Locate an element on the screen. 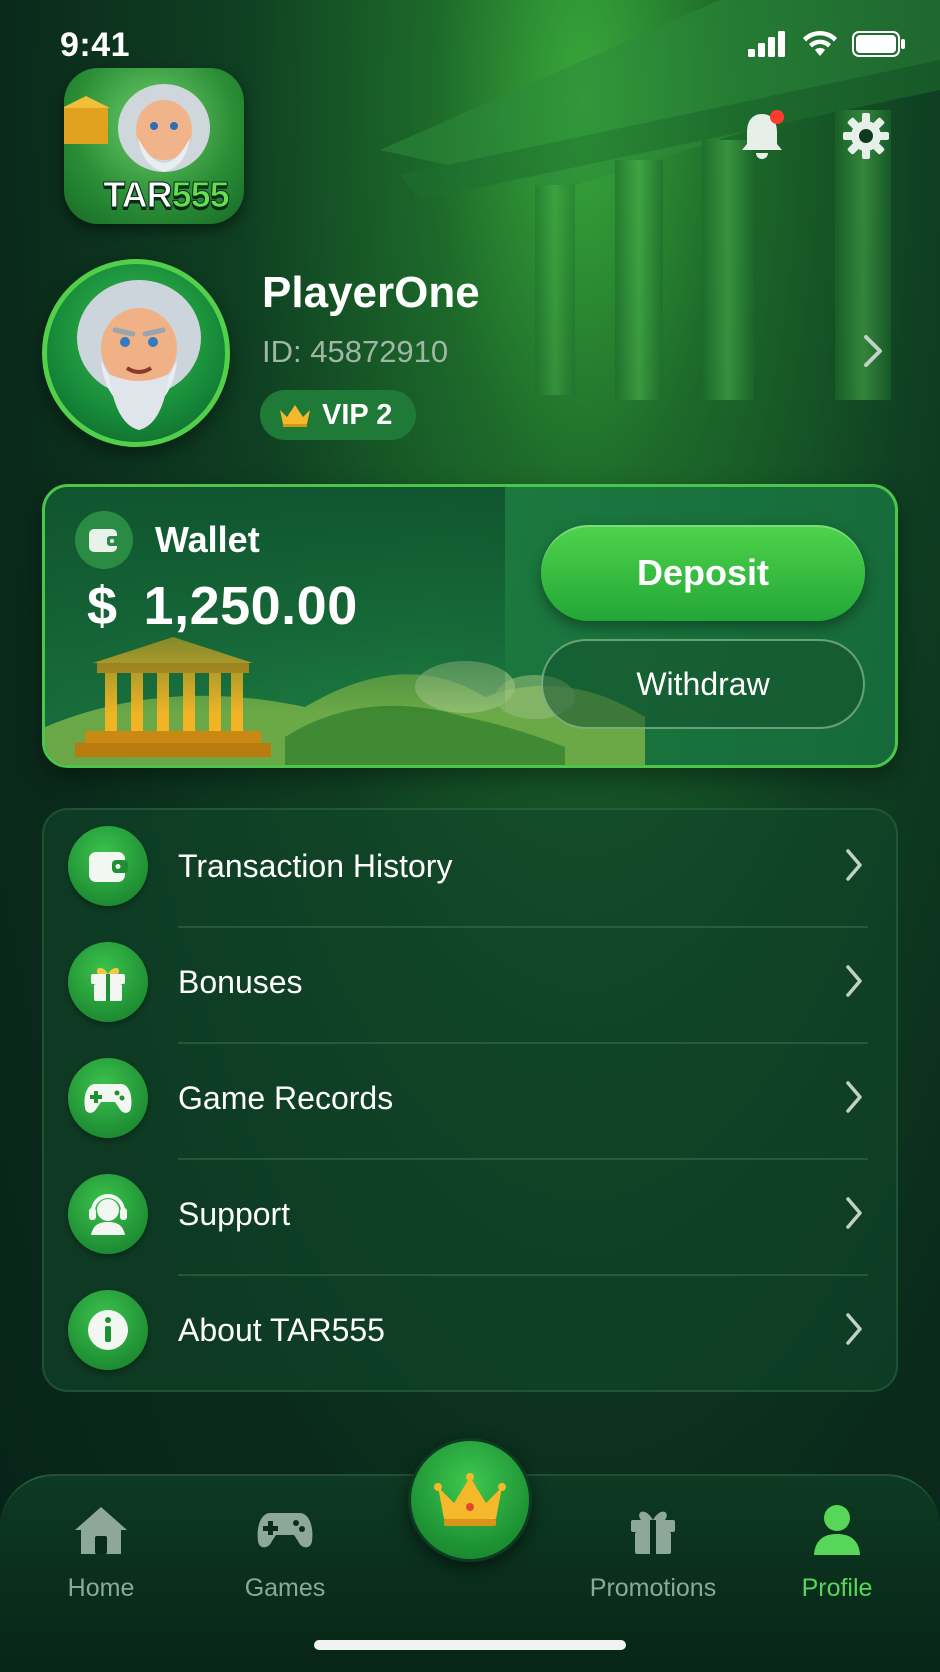 Image resolution: width=940 pixels, height=1672 pixels. info-icon is located at coordinates (108, 1330).